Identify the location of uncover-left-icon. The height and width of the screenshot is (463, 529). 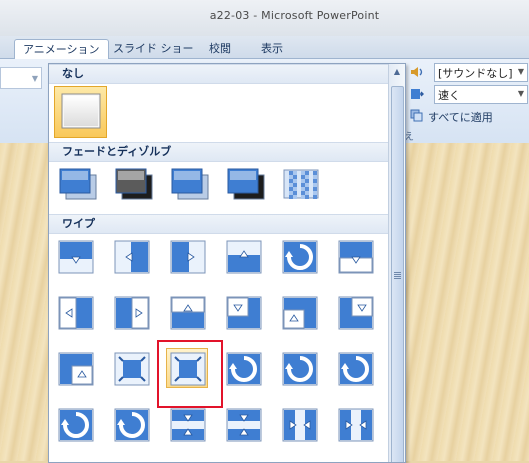
(76, 313).